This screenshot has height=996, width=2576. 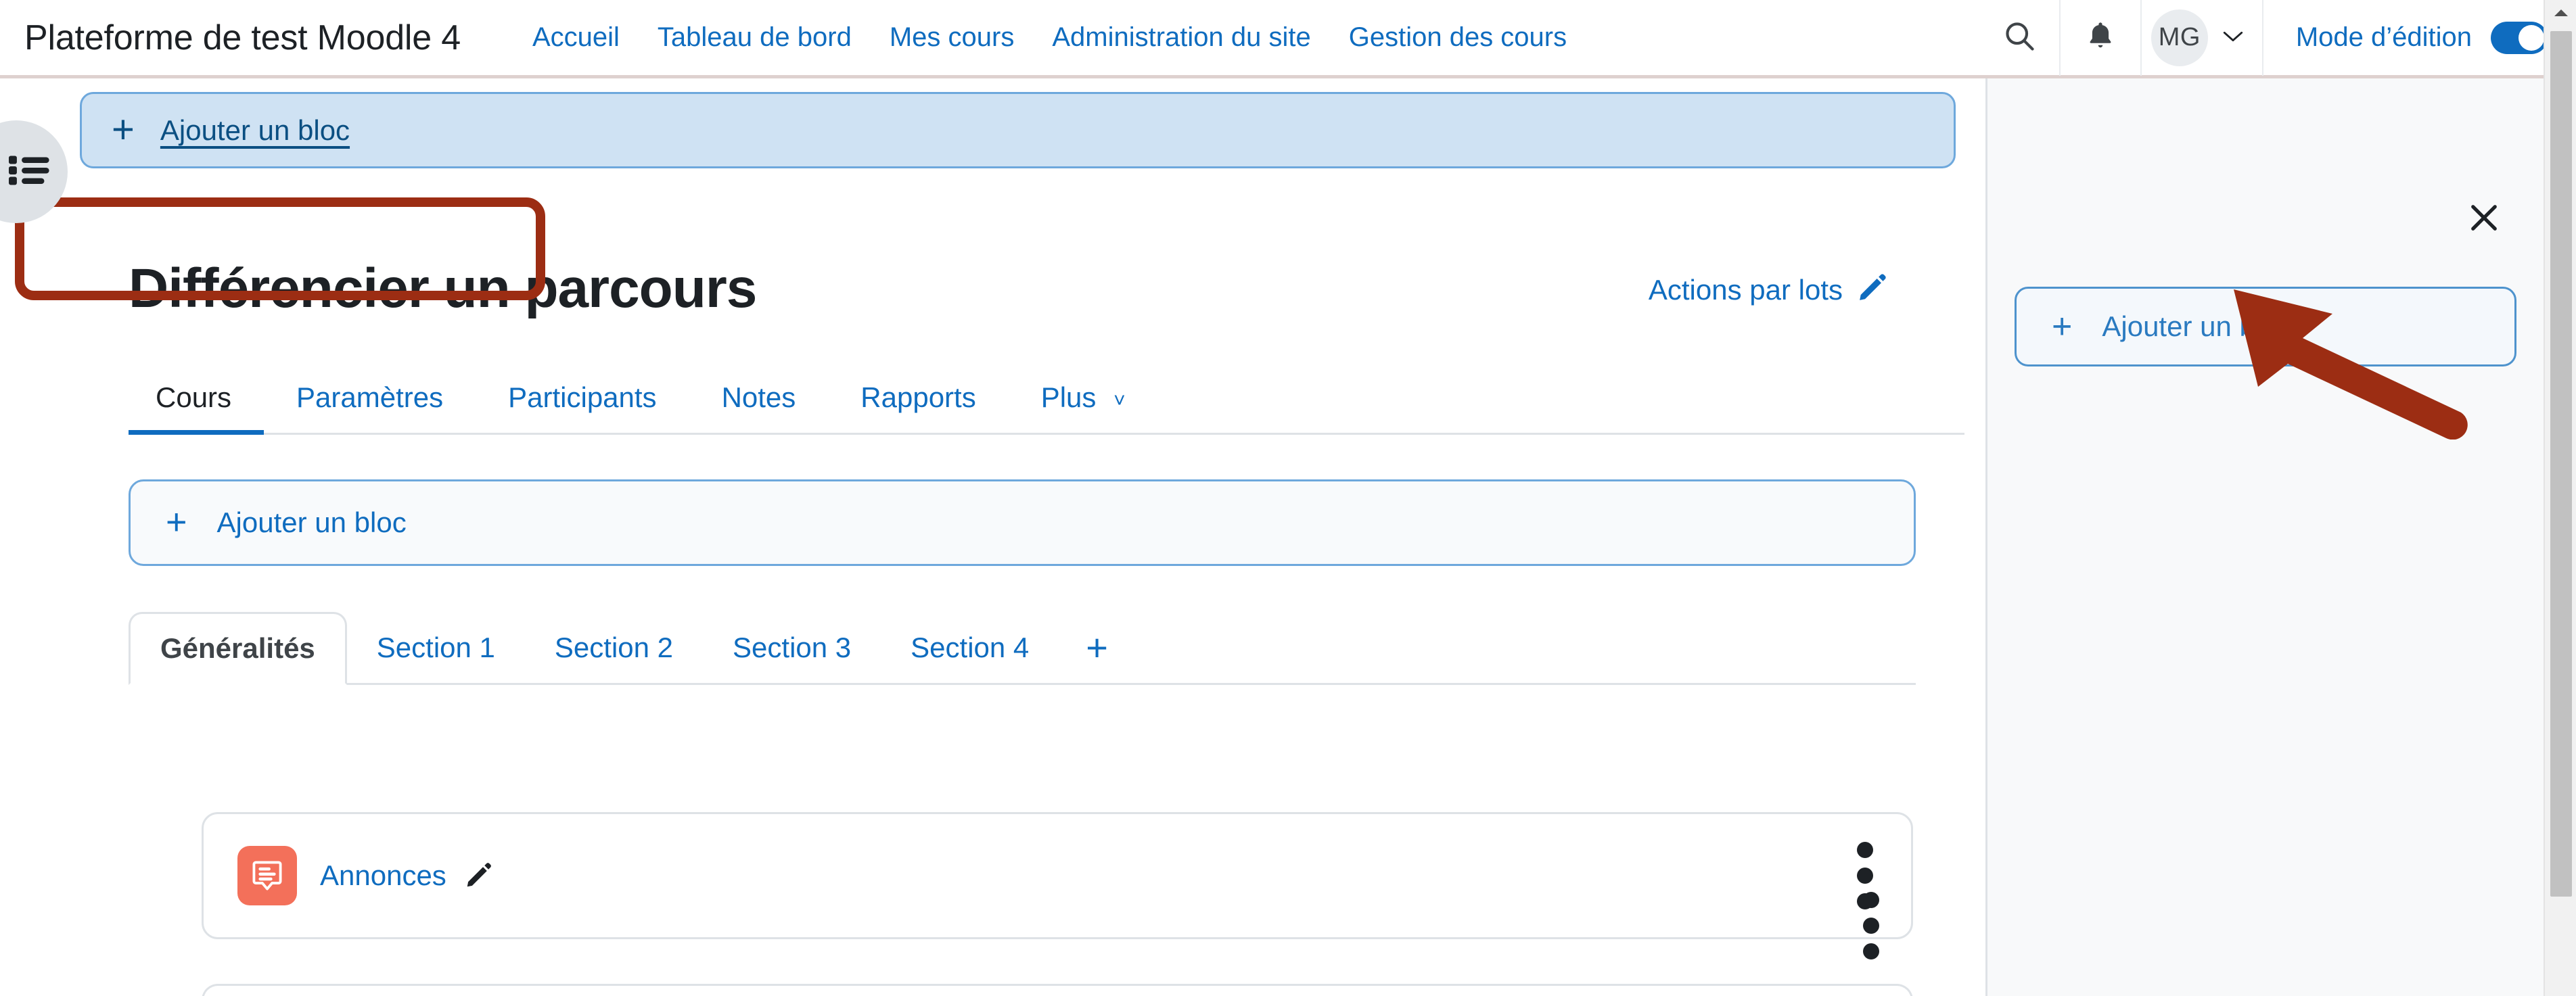 I want to click on tab-cours: Cours, so click(x=196, y=408).